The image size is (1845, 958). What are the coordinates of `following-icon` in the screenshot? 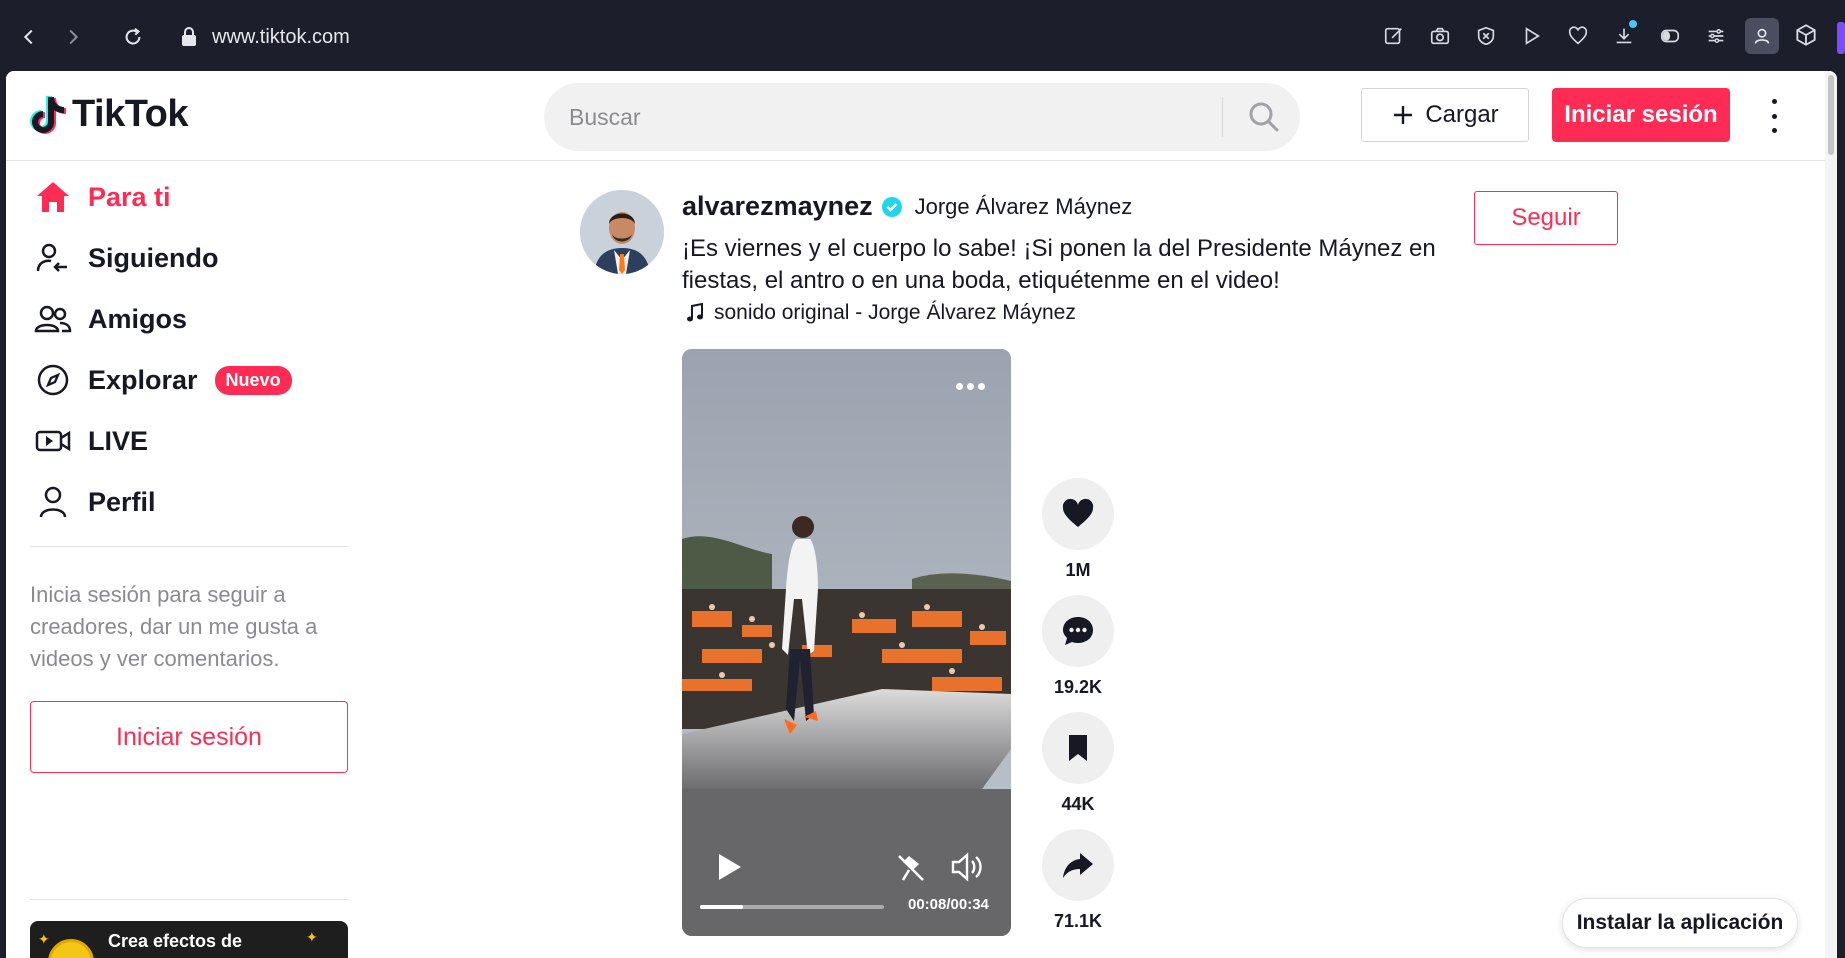 It's located at (51, 257).